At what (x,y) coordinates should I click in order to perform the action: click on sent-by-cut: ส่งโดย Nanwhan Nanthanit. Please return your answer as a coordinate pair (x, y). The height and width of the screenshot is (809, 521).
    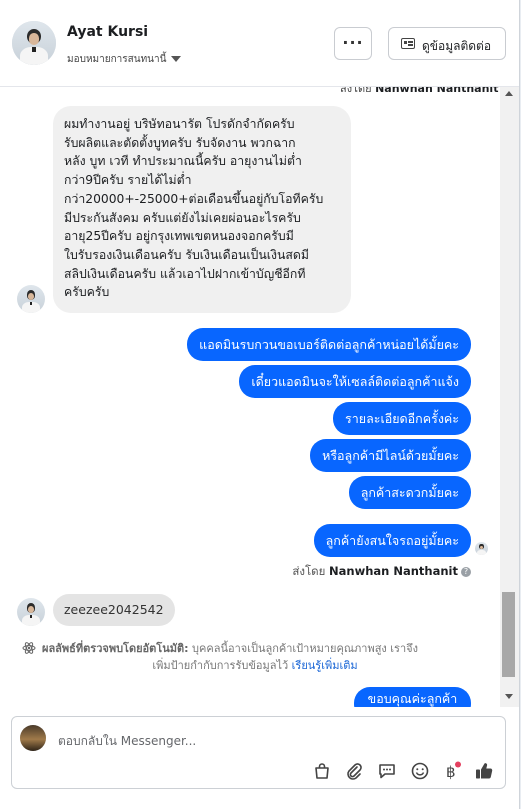
    Looking at the image, I should click on (419, 92).